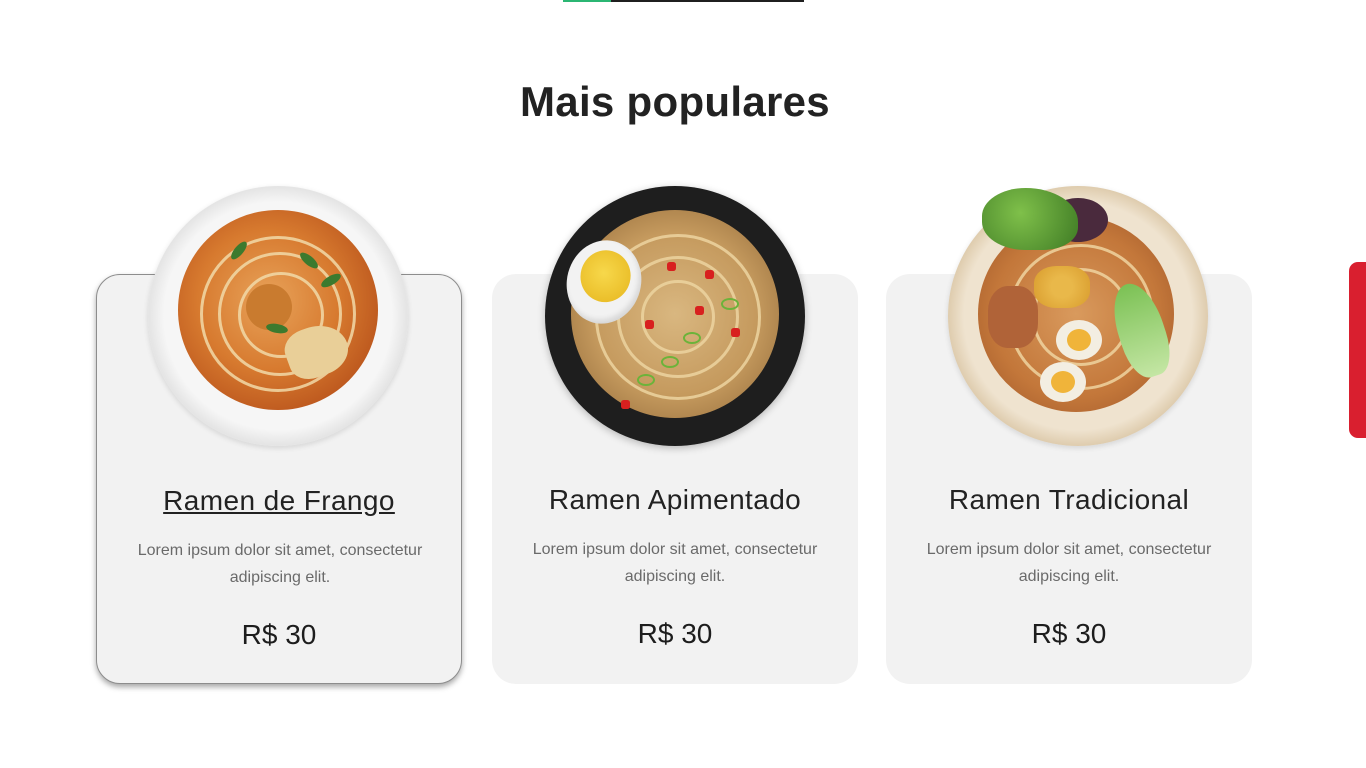 The height and width of the screenshot is (768, 1366). I want to click on section-indicator-line, so click(683, 1).